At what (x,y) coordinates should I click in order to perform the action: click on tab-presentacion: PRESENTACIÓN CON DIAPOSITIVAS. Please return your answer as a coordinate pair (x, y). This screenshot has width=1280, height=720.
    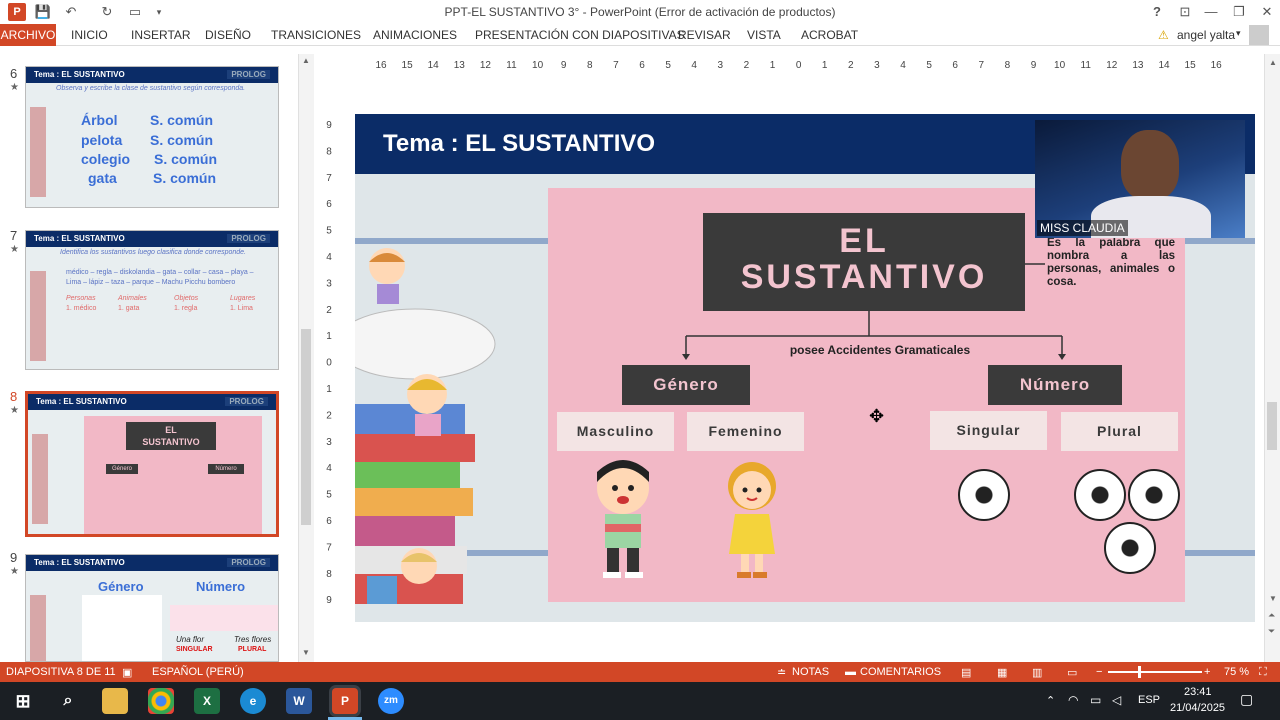
    Looking at the image, I should click on (580, 35).